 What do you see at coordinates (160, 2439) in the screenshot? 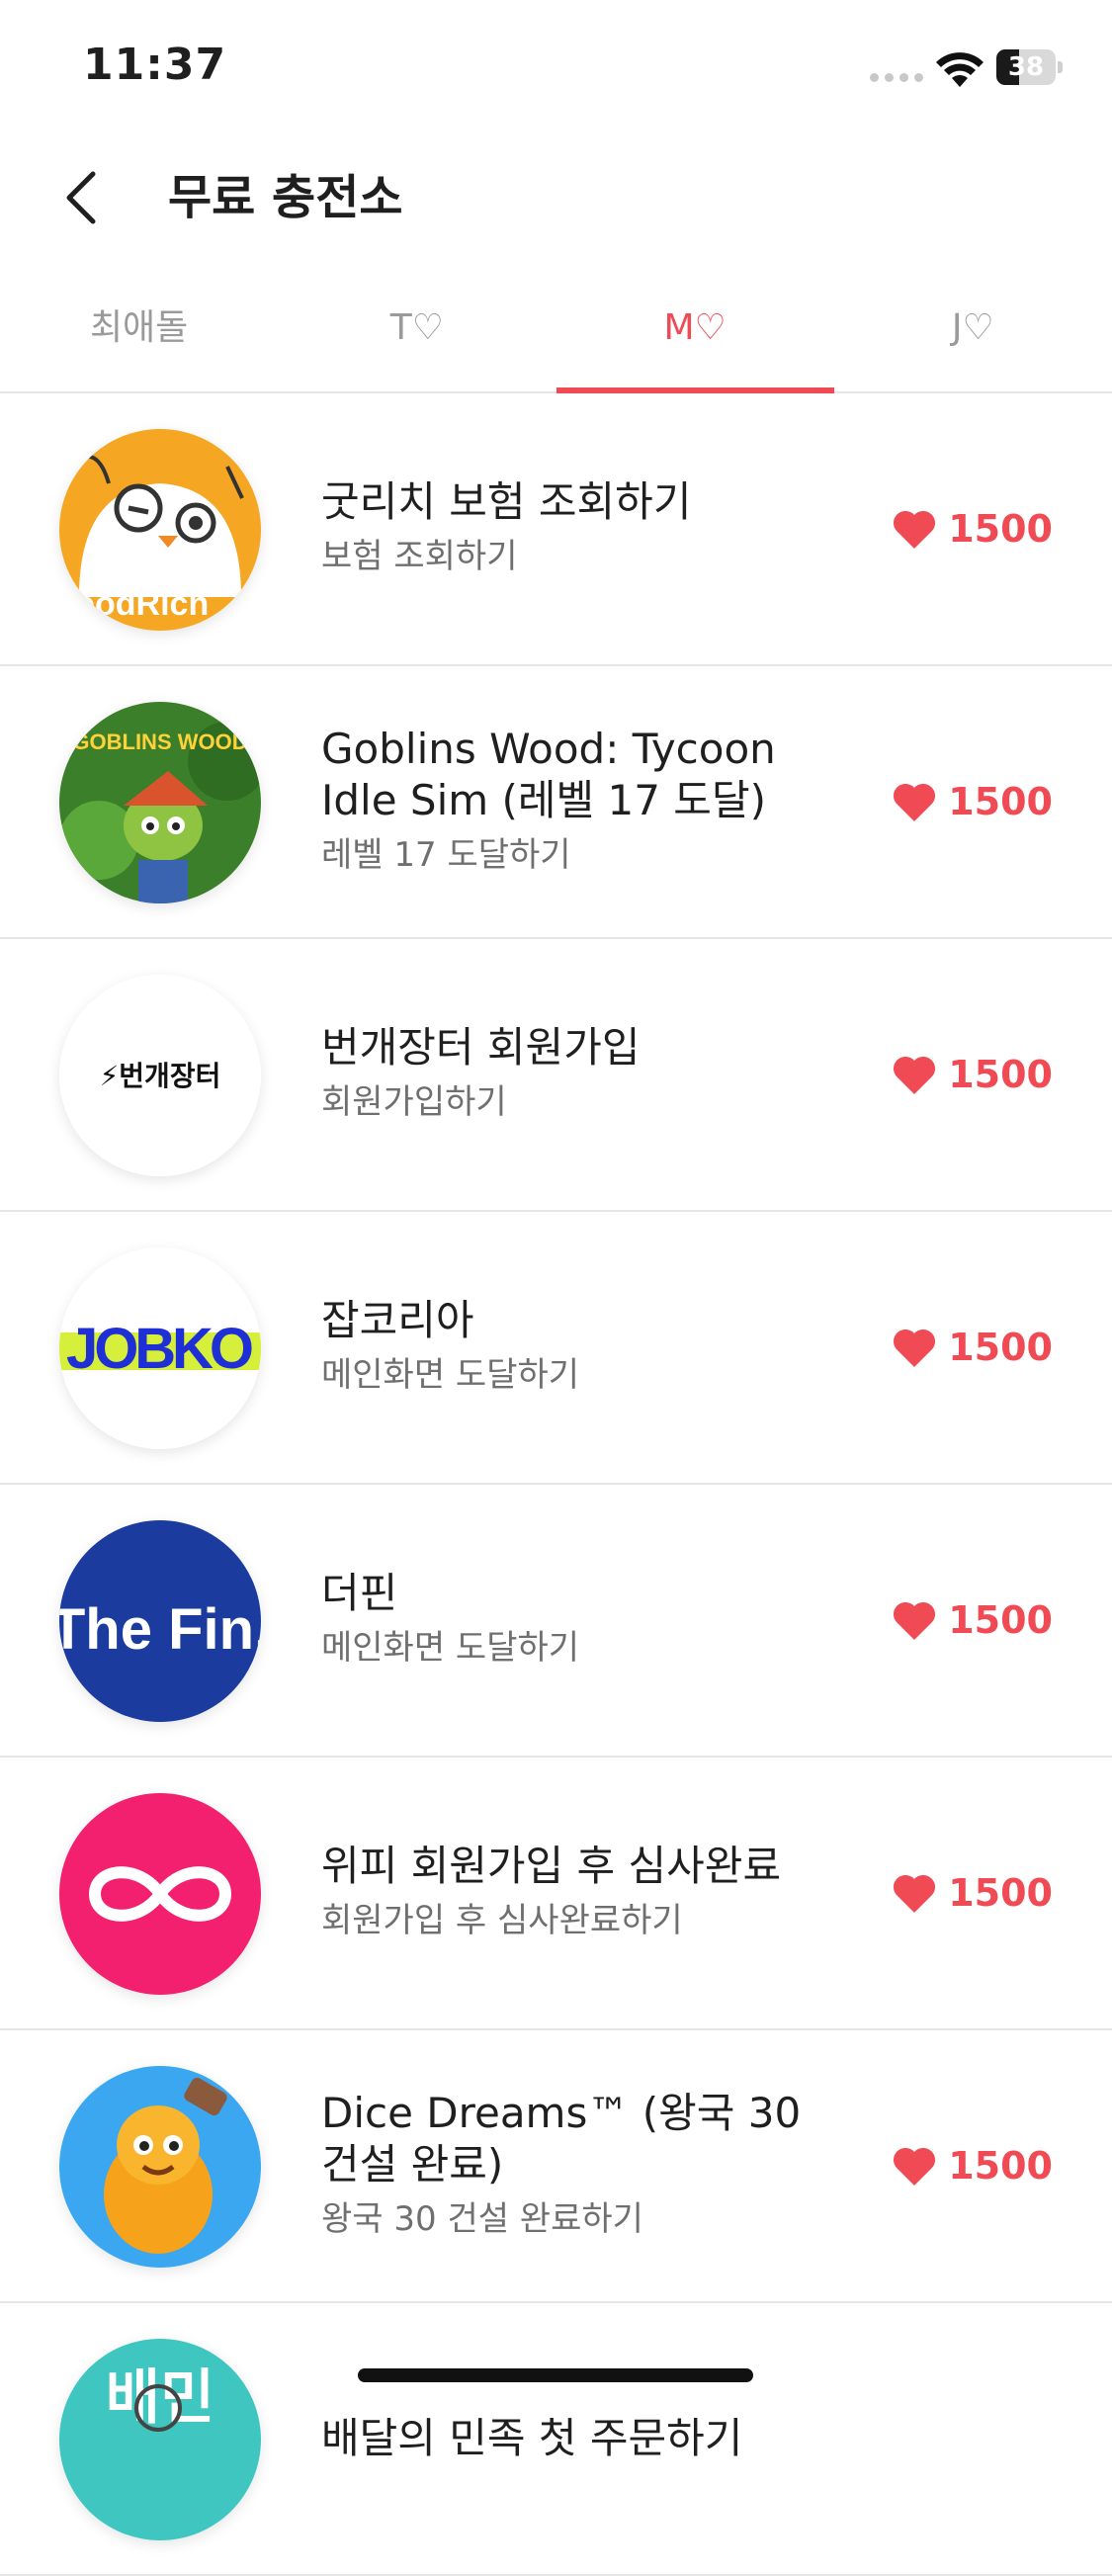
I see `baemin-logo: 배민` at bounding box center [160, 2439].